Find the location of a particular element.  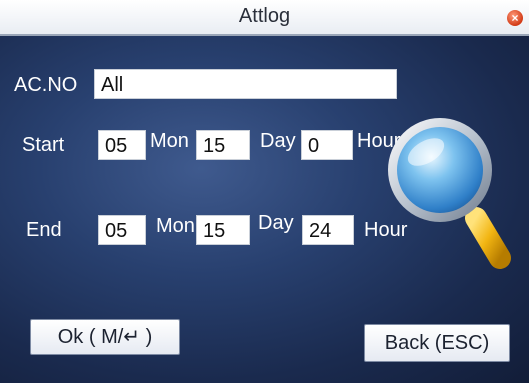

end-mon-label: Mon is located at coordinates (175, 226).